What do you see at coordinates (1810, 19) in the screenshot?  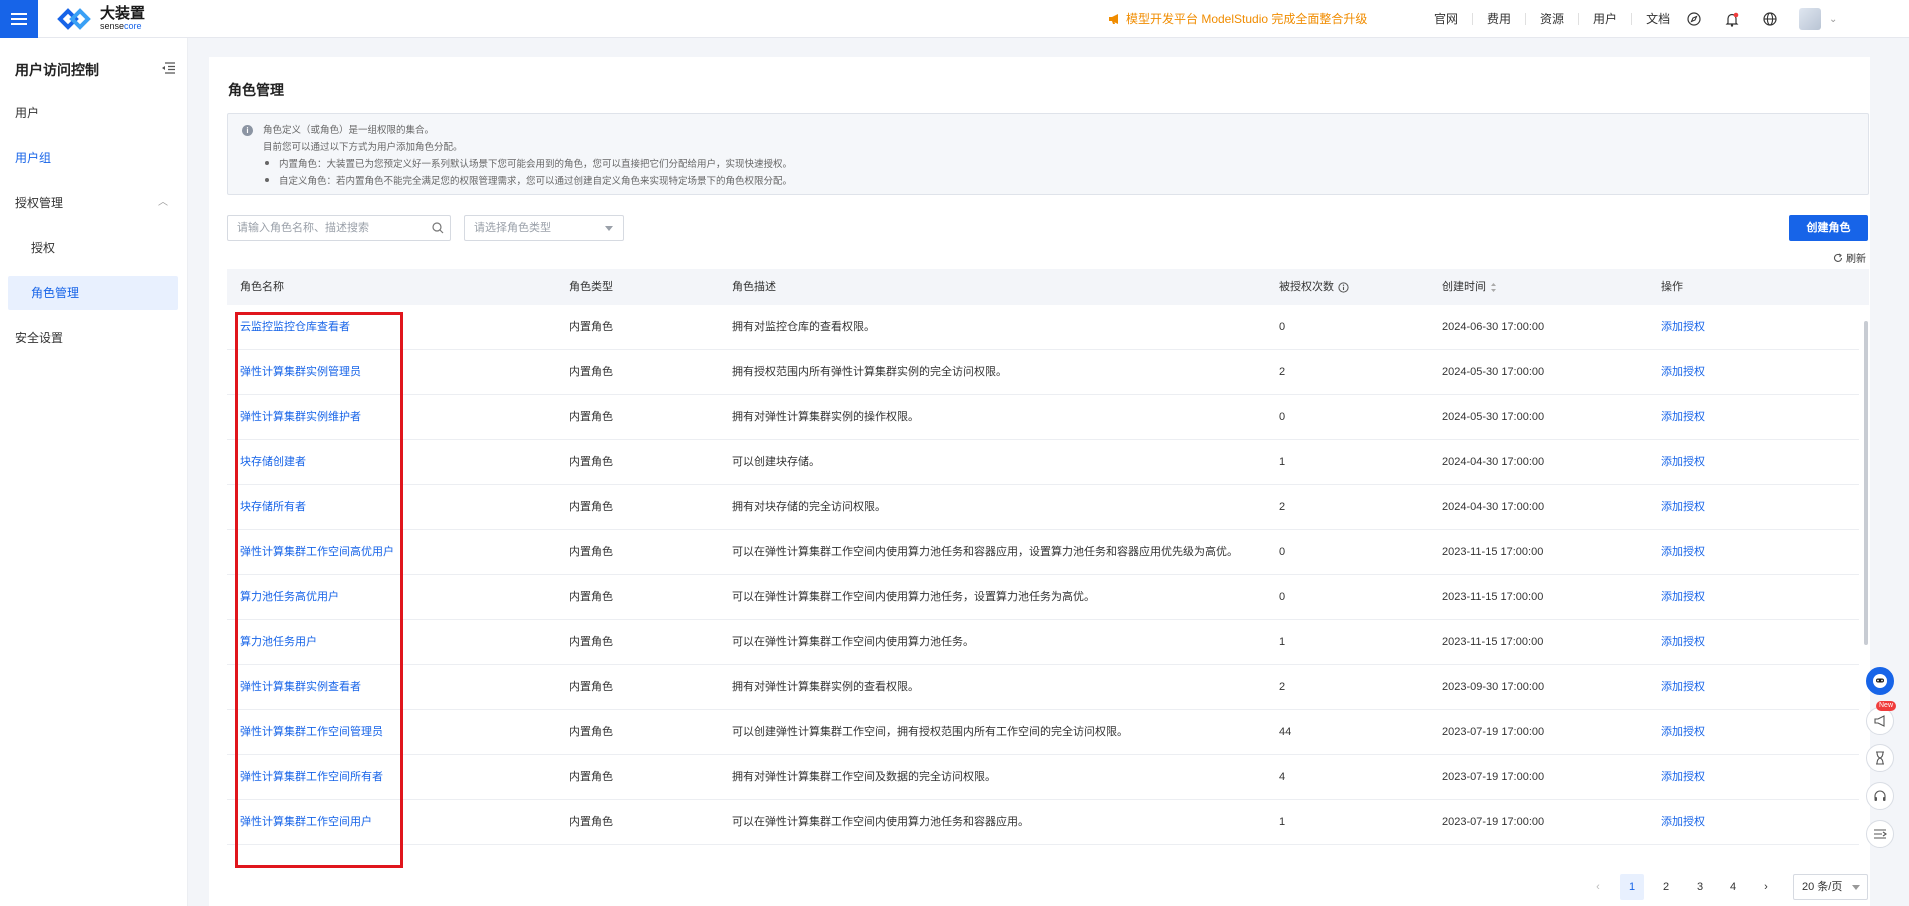 I see `avatar` at bounding box center [1810, 19].